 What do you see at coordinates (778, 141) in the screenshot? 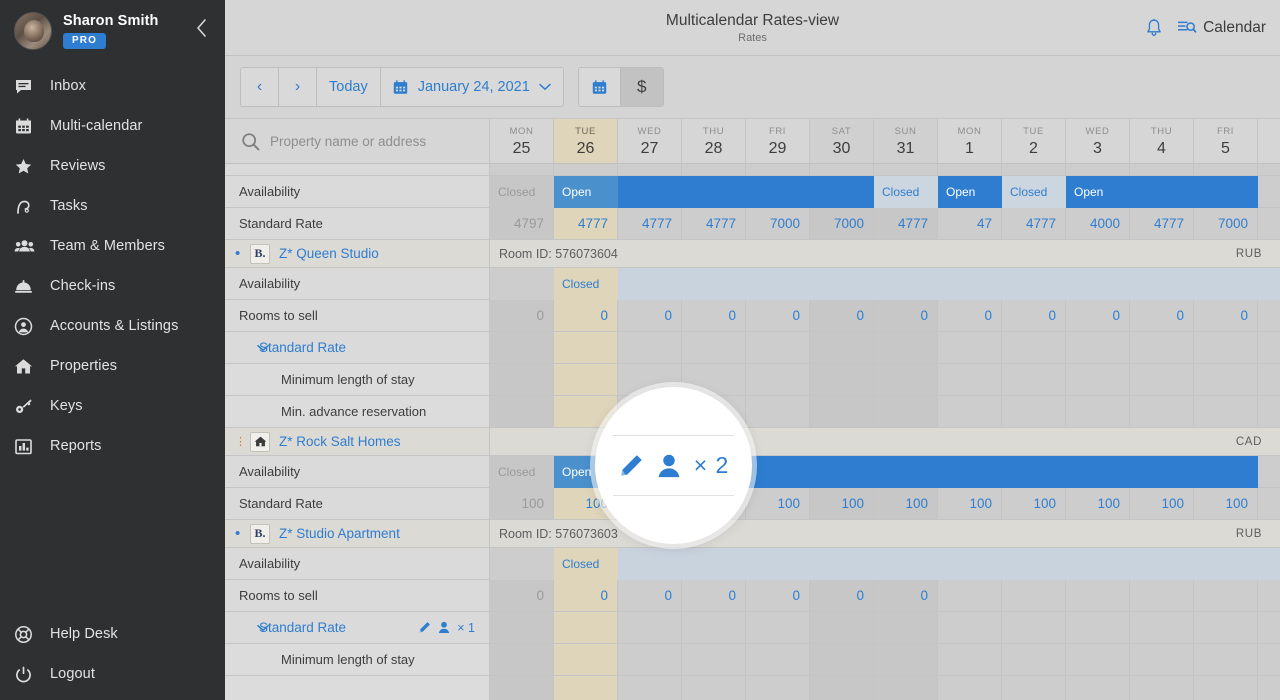
I see `day-column-header: FRI 29` at bounding box center [778, 141].